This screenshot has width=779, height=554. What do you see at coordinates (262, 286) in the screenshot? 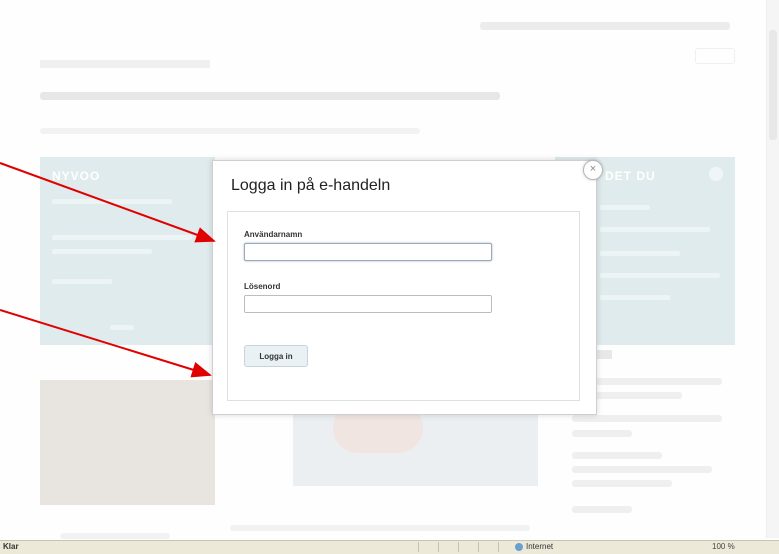
I see `password-label: Lösenord` at bounding box center [262, 286].